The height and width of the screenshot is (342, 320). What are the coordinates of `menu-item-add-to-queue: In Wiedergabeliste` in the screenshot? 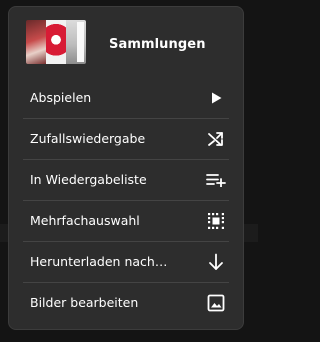 It's located at (126, 179).